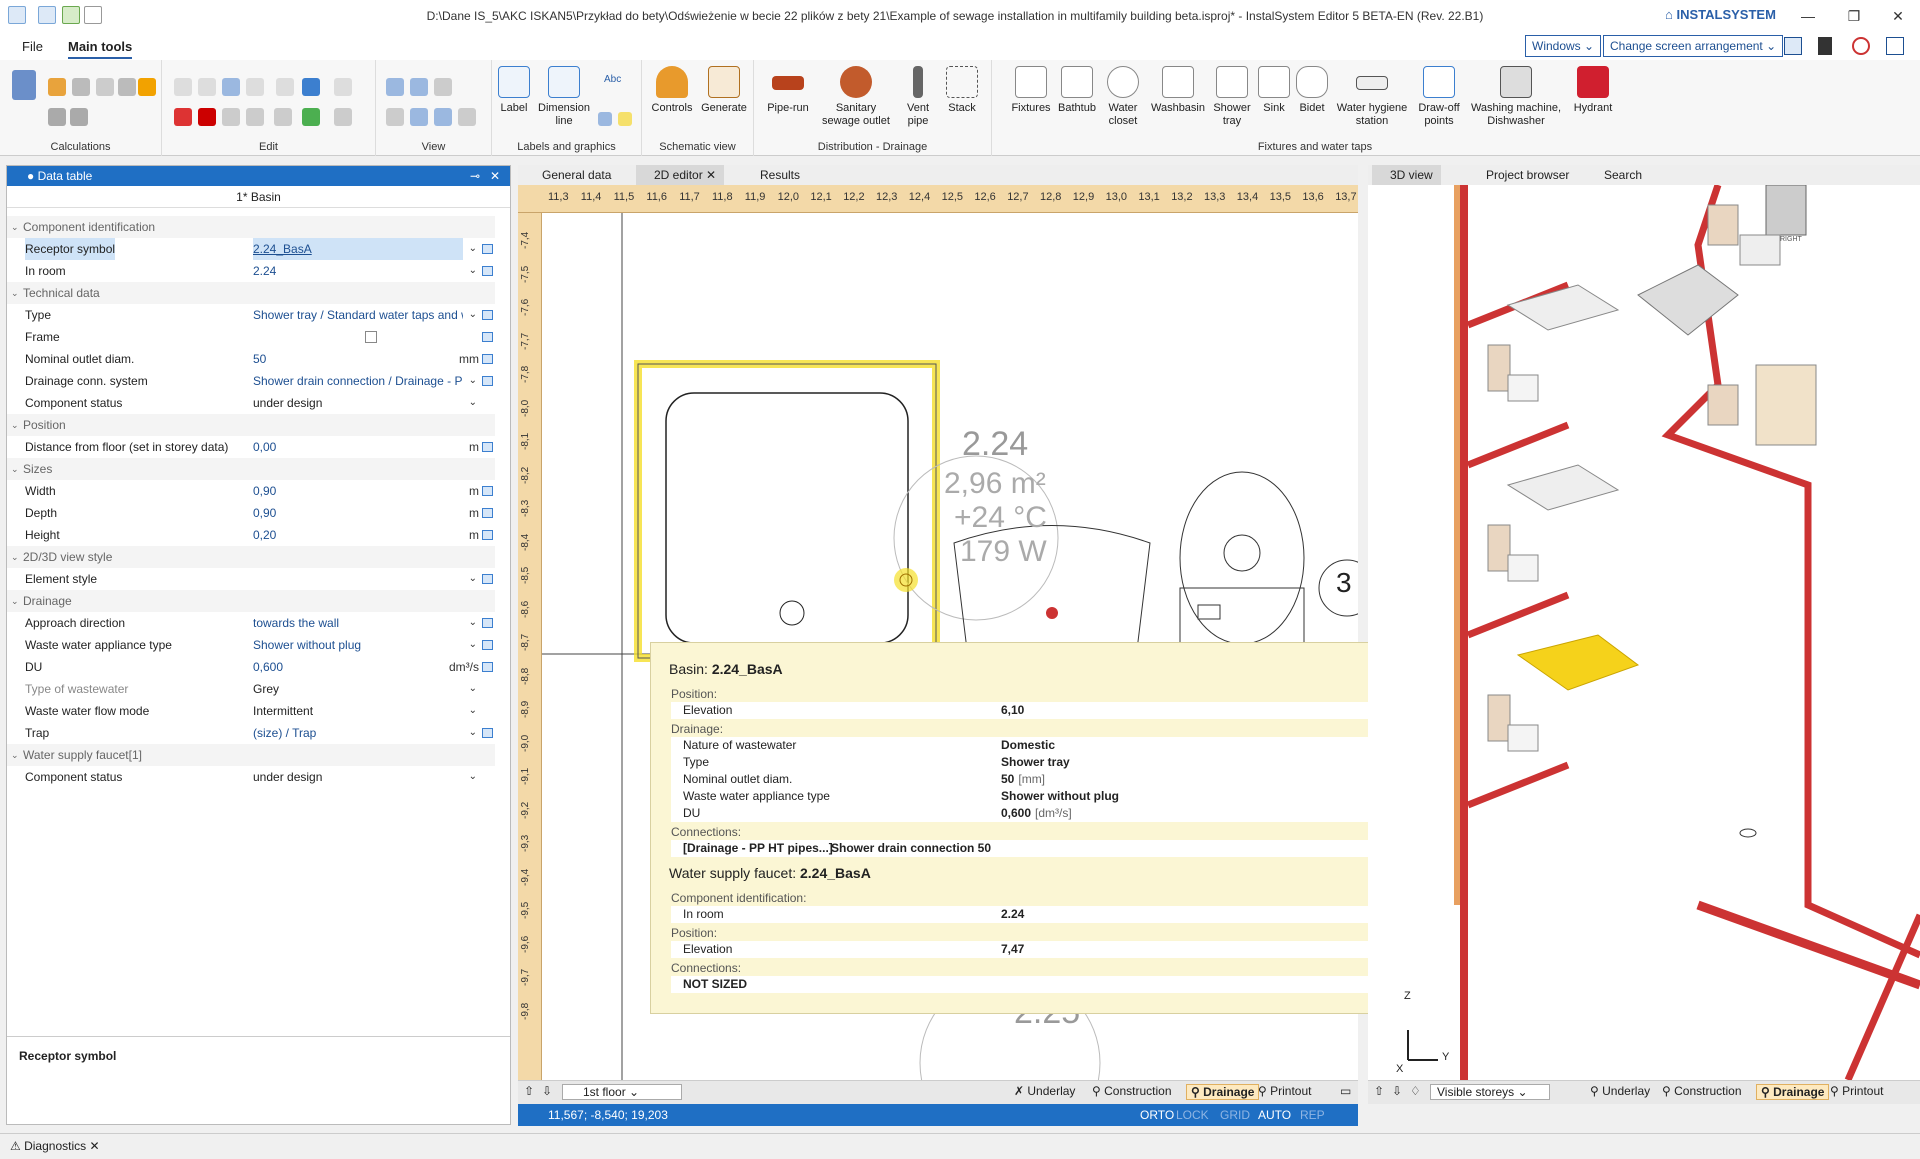 The image size is (1920, 1159). What do you see at coordinates (251, 623) in the screenshot?
I see `property-row: Approach direction towards the wall ⌄` at bounding box center [251, 623].